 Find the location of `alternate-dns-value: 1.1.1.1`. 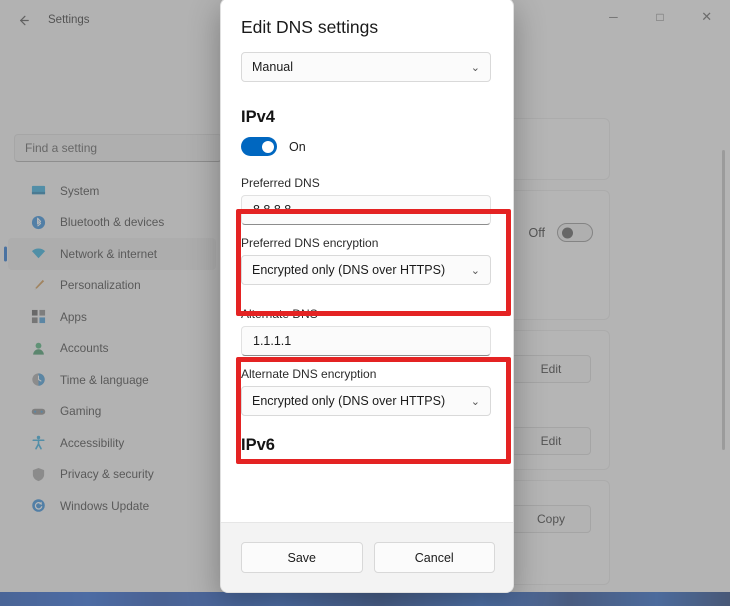

alternate-dns-value: 1.1.1.1 is located at coordinates (272, 341).